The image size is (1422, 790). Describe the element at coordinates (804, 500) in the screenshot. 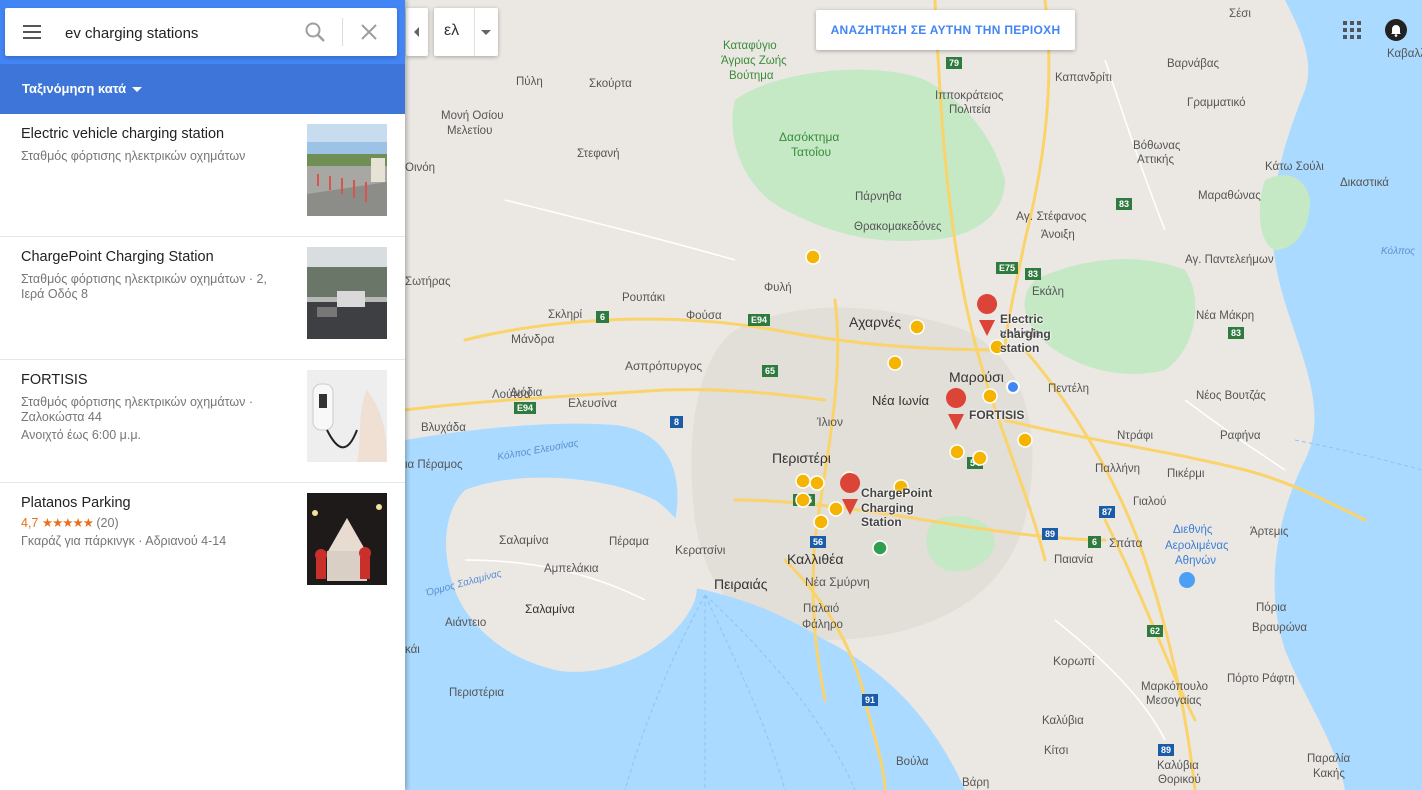

I see `road-shield: E75` at that location.